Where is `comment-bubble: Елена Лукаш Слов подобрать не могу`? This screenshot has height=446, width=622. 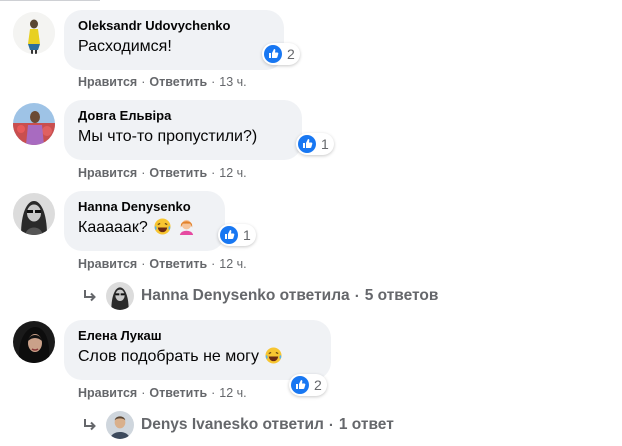
comment-bubble: Елена Лукаш Слов подобрать не могу is located at coordinates (197, 350).